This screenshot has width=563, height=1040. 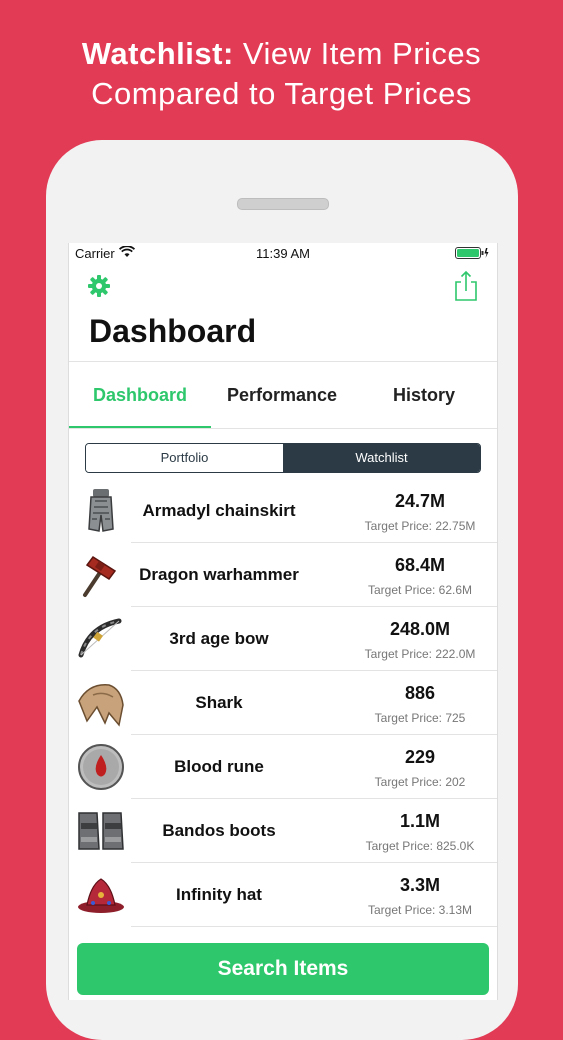 I want to click on segment-portfolio: Portfolio, so click(x=184, y=458).